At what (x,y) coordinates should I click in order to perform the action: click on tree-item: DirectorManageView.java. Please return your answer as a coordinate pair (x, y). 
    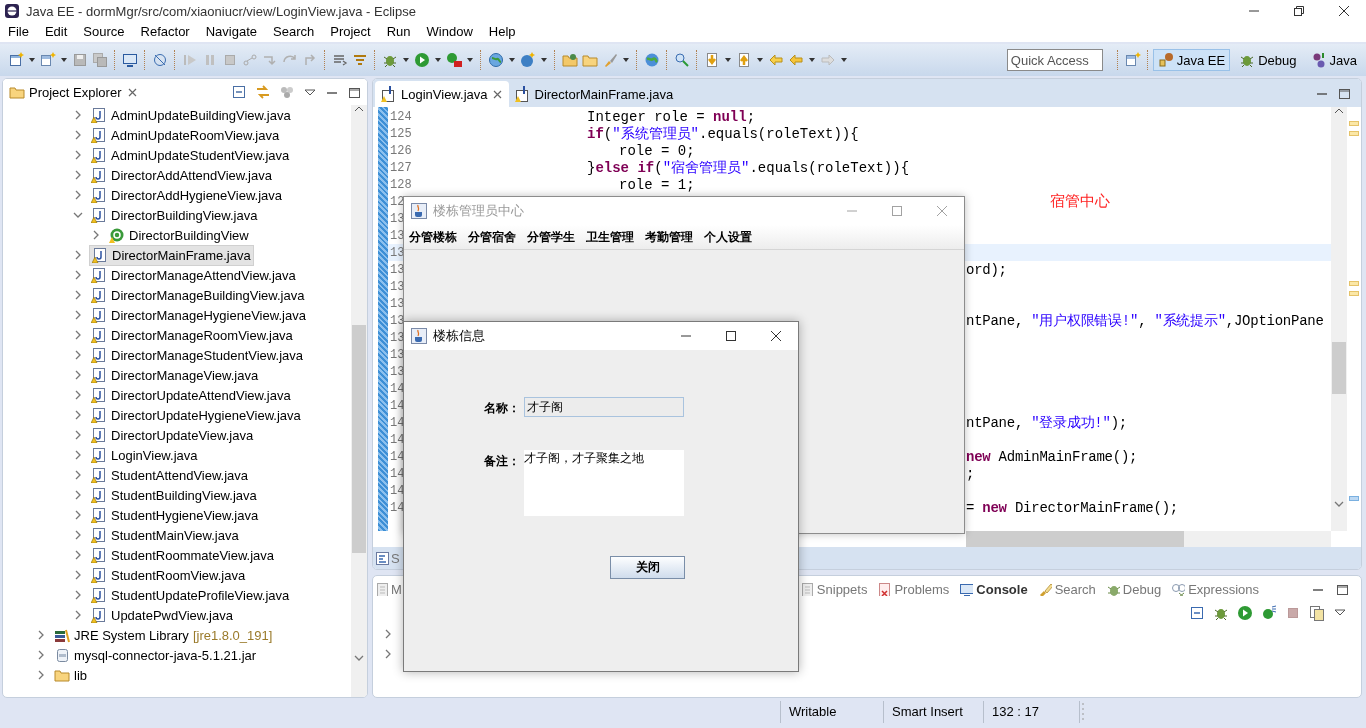
    Looking at the image, I should click on (175, 375).